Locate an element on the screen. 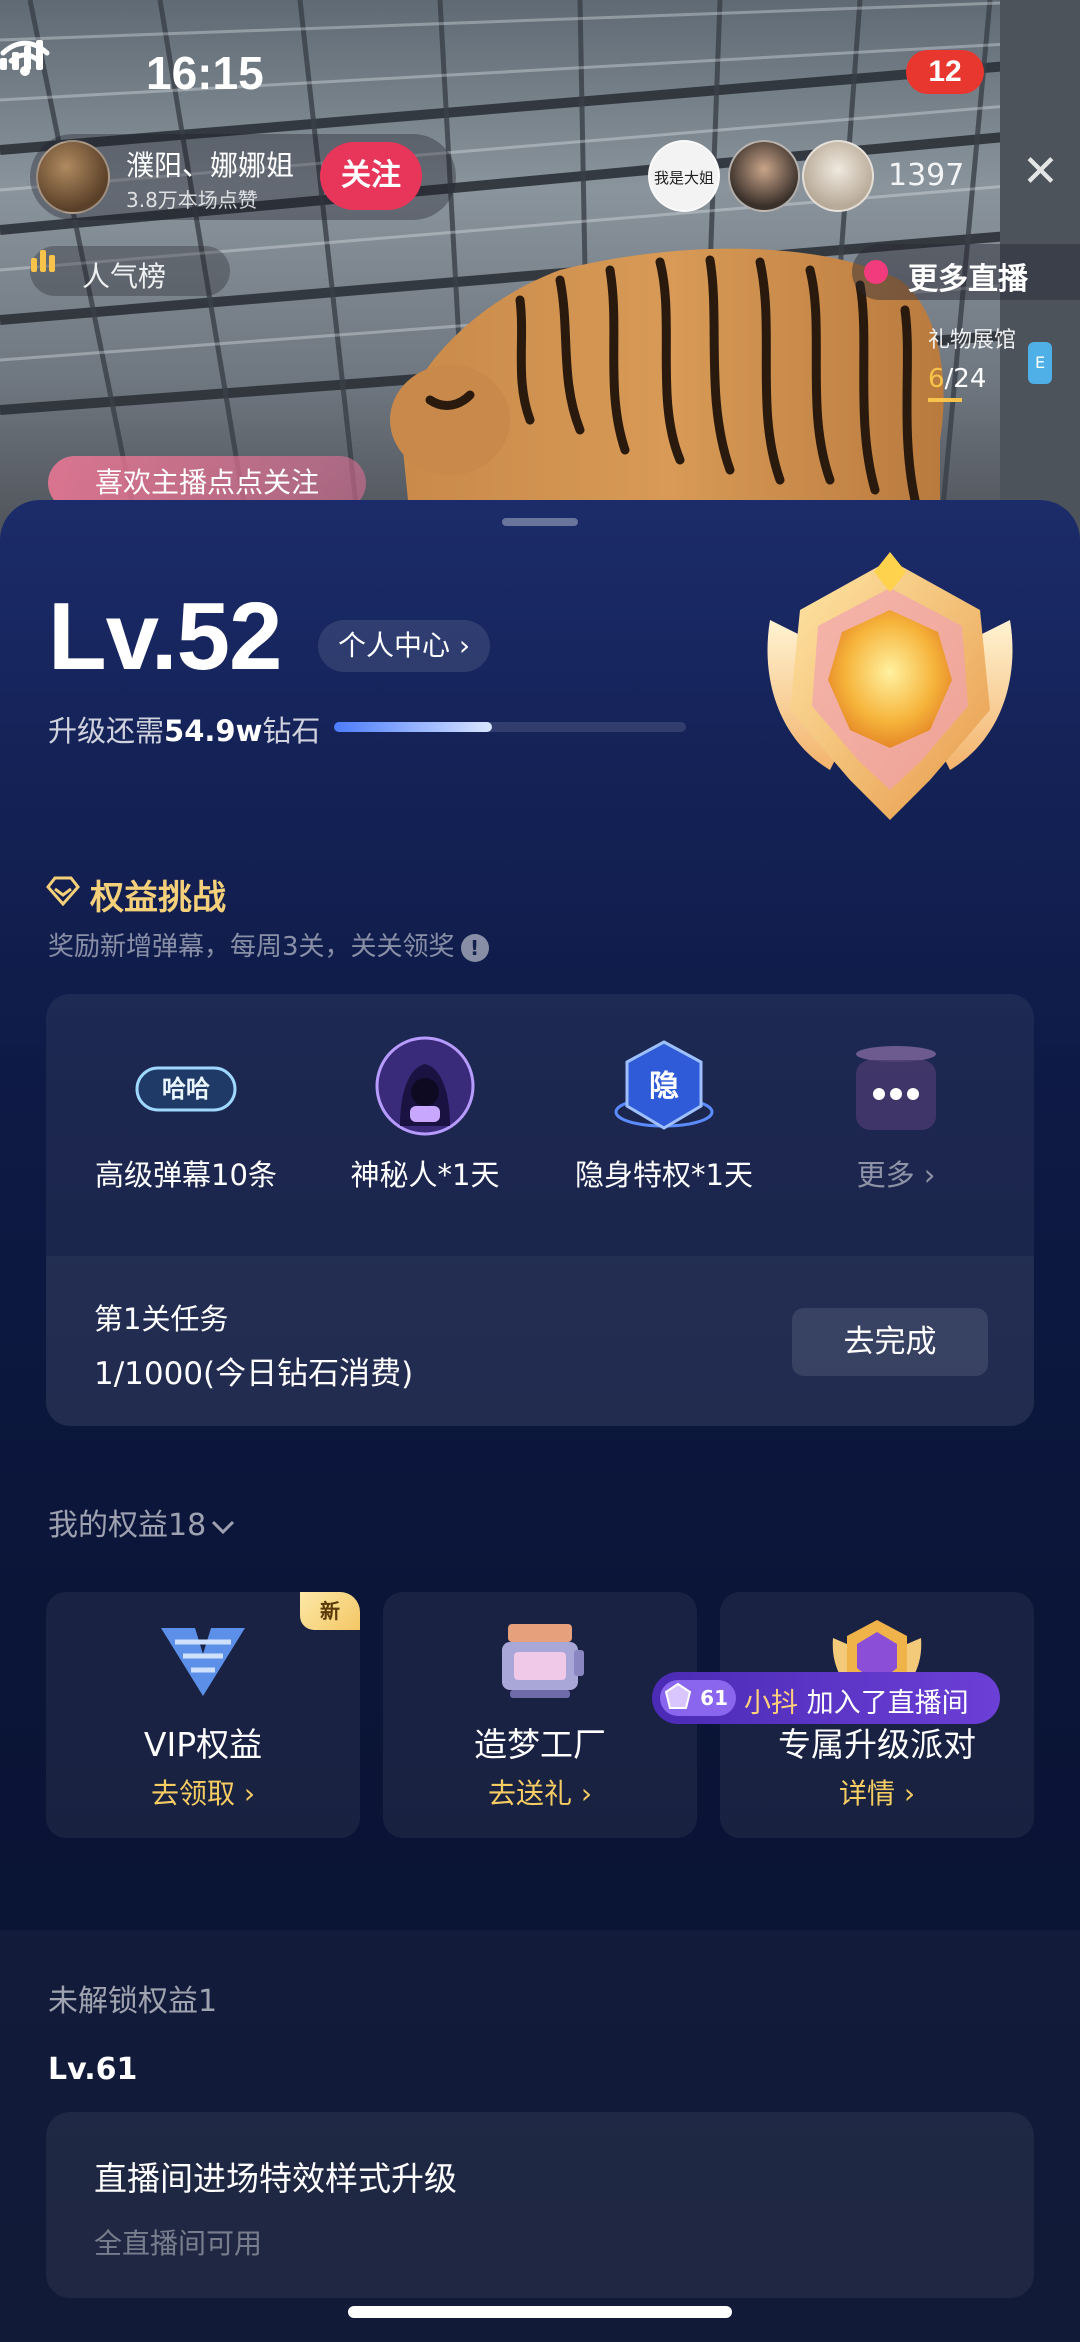 This screenshot has width=1080, height=2342. new-badge: 新 is located at coordinates (330, 1611).